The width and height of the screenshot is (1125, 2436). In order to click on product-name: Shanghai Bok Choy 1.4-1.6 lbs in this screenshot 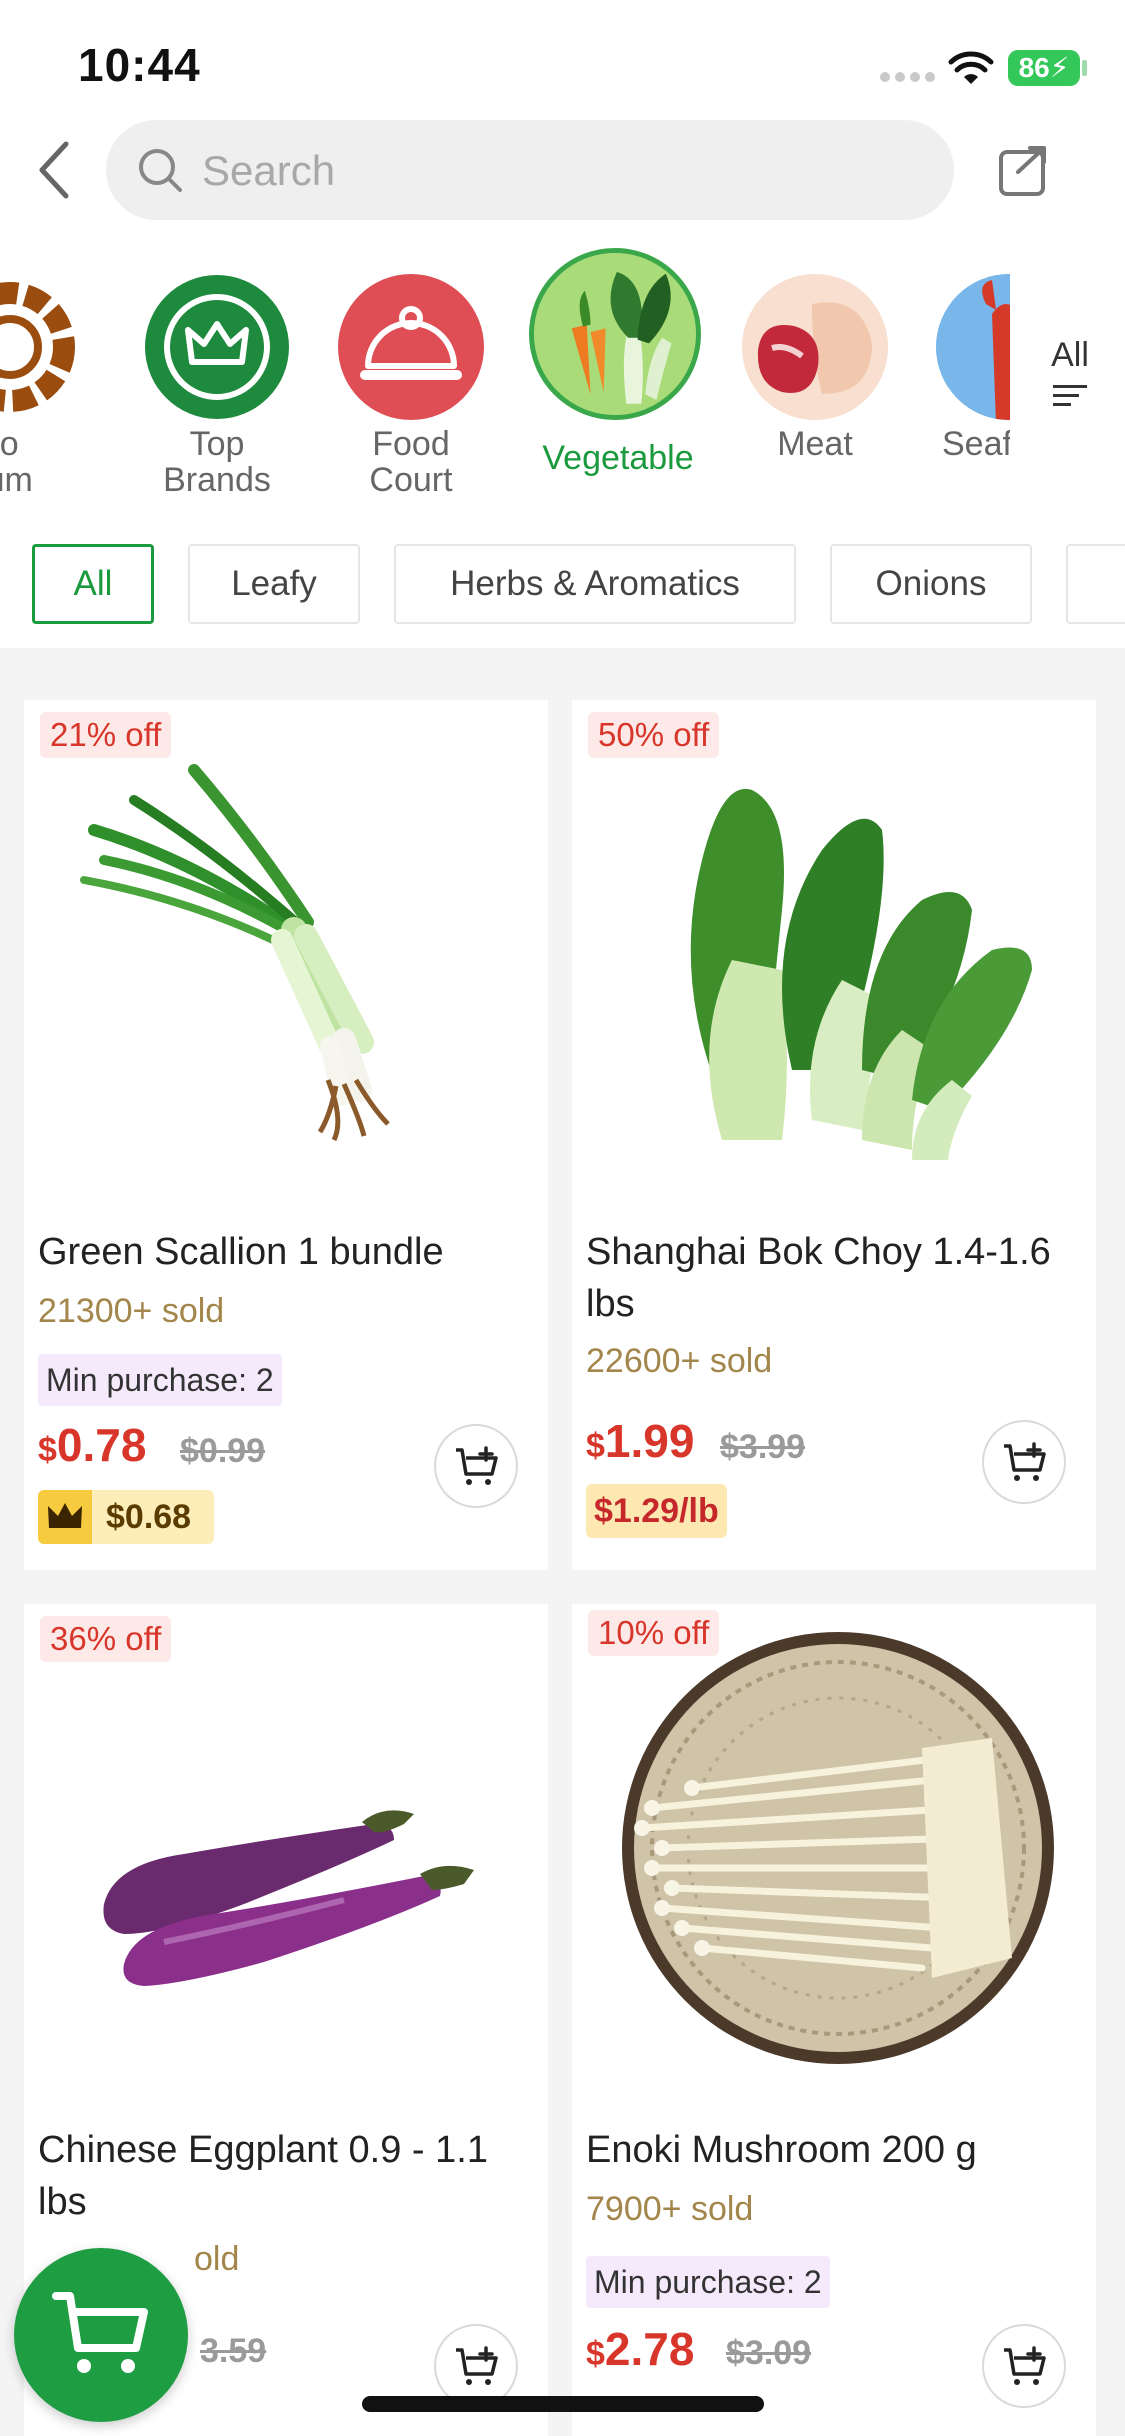, I will do `click(818, 1278)`.